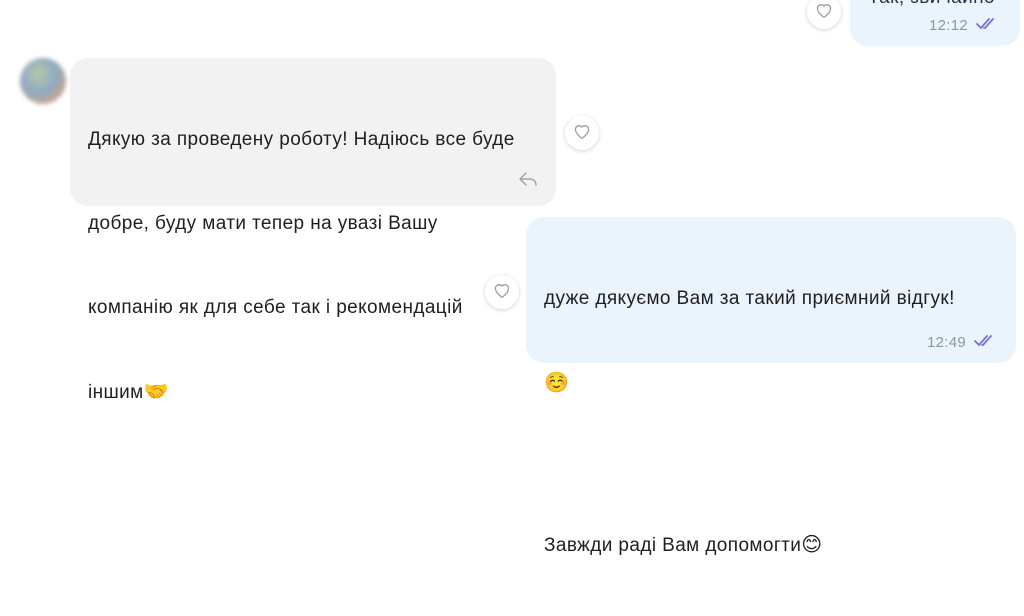 The image size is (1024, 616). What do you see at coordinates (275, 307) in the screenshot?
I see `message-line: компанію як для себе так і рекомендацій` at bounding box center [275, 307].